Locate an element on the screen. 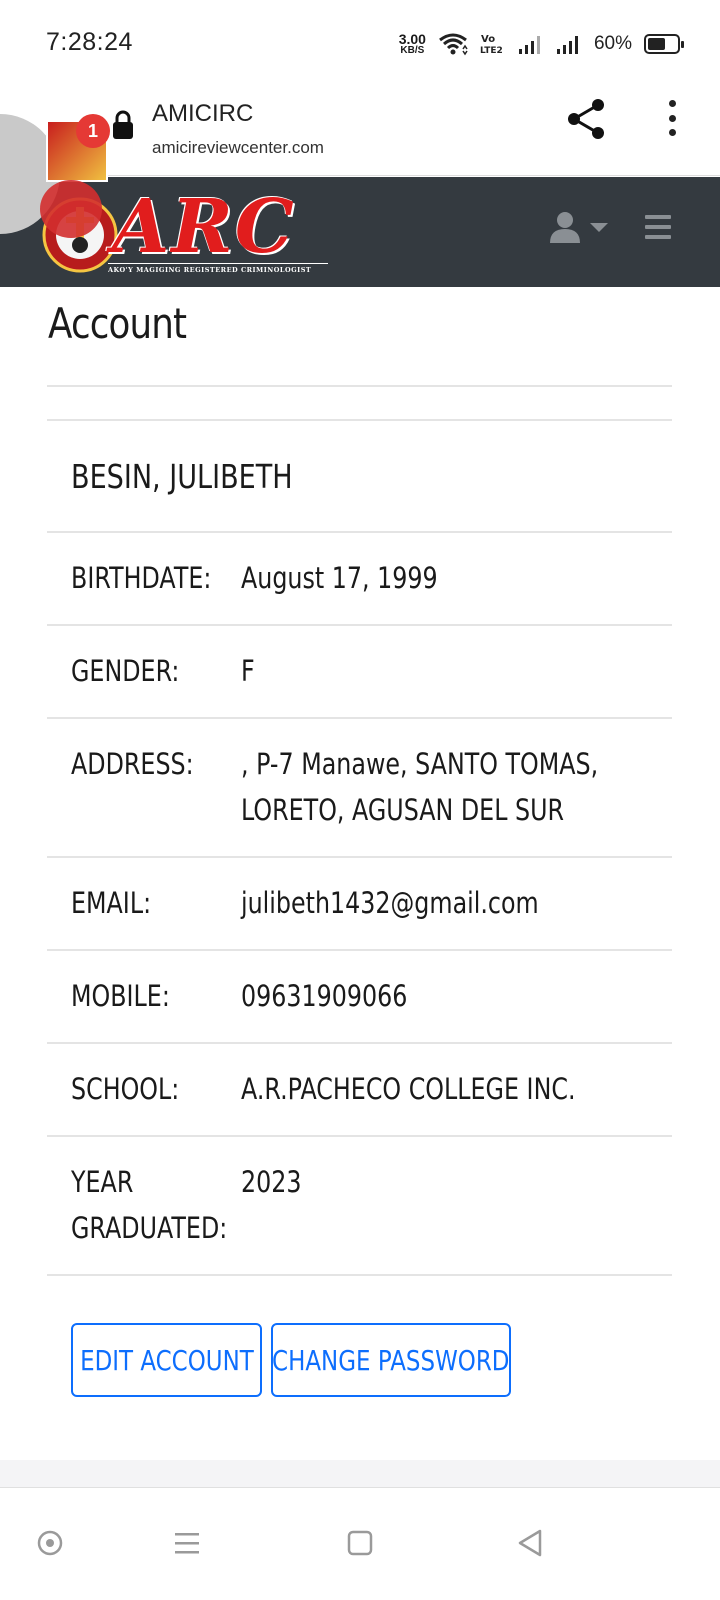 The height and width of the screenshot is (1600, 720). profile-field-value-text: 09631909066 is located at coordinates (324, 996).